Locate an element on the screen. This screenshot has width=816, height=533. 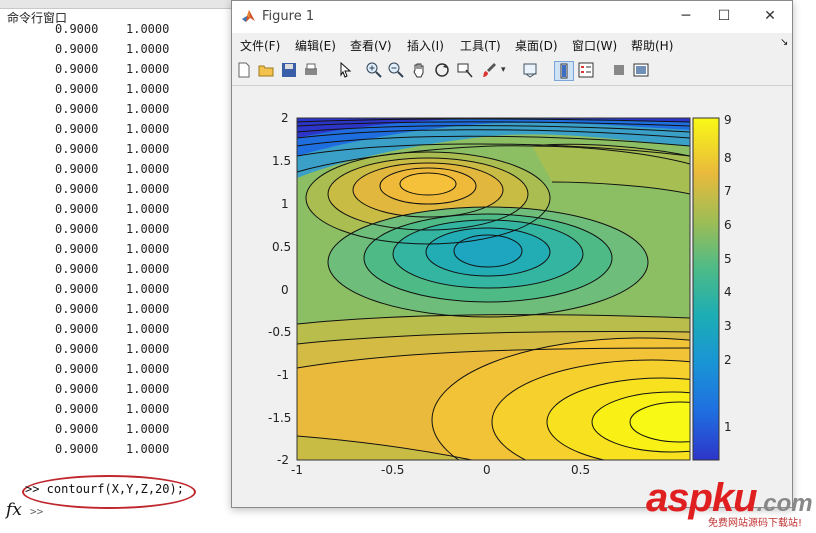
matlab-logo-icon is located at coordinates (248, 16).